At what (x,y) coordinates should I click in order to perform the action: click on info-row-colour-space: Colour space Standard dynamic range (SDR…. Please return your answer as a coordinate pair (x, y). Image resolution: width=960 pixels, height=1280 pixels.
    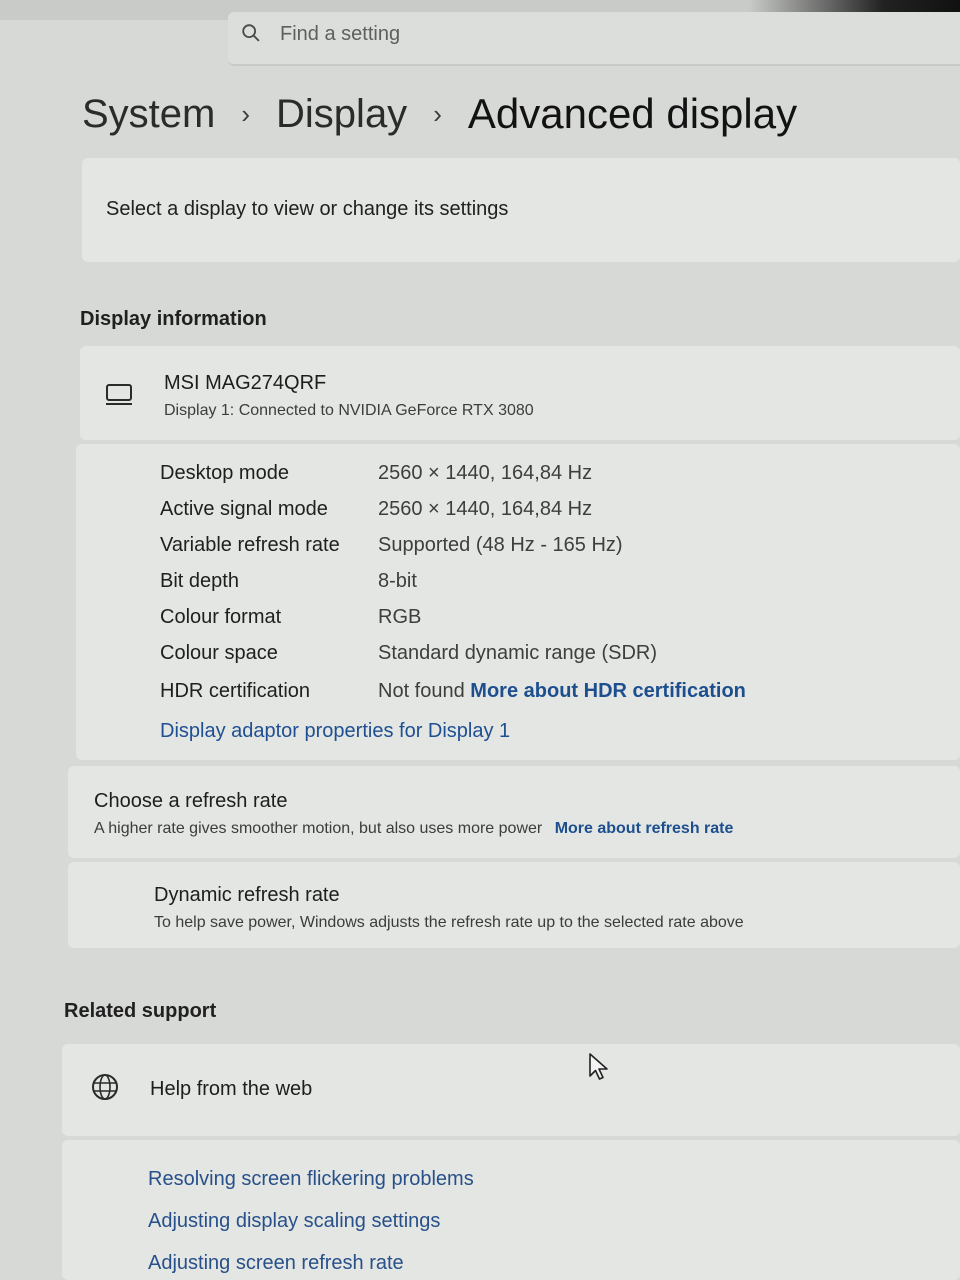
    Looking at the image, I should click on (550, 657).